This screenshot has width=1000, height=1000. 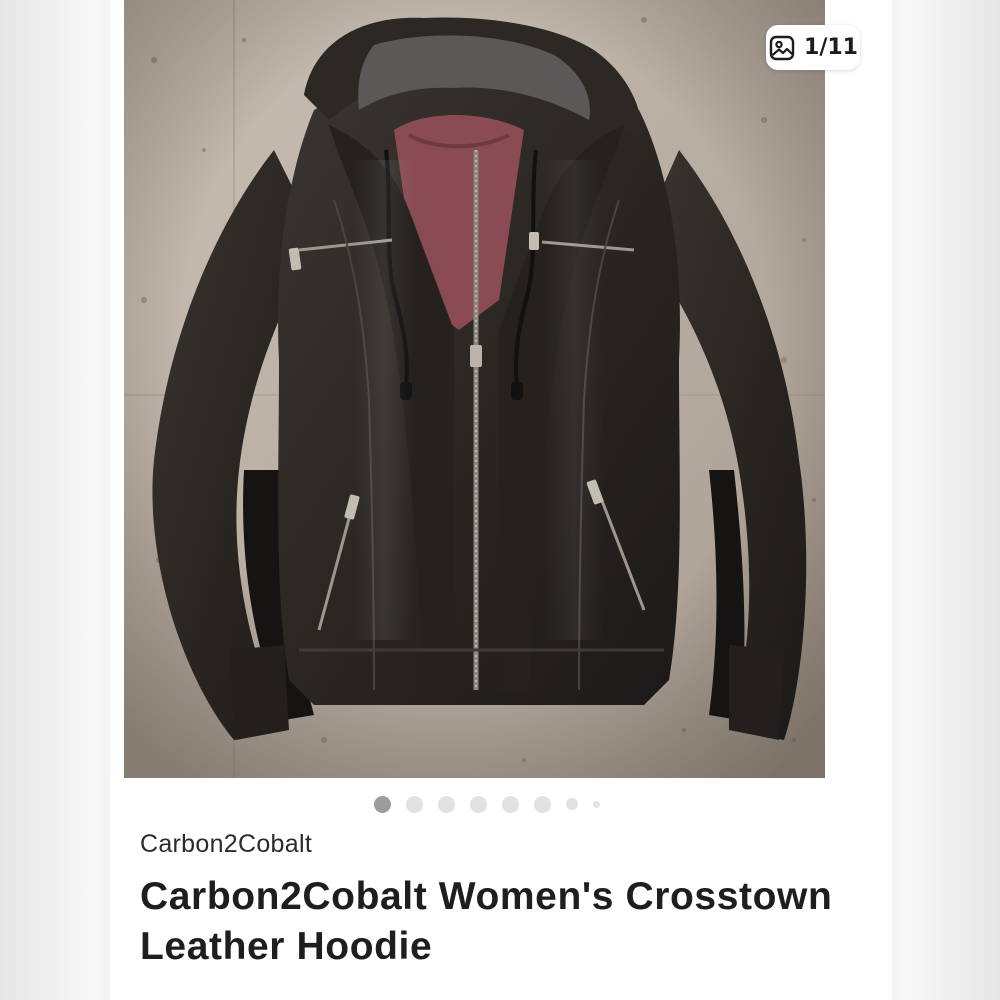 What do you see at coordinates (226, 844) in the screenshot?
I see `brand-link: Carbon2Cobalt` at bounding box center [226, 844].